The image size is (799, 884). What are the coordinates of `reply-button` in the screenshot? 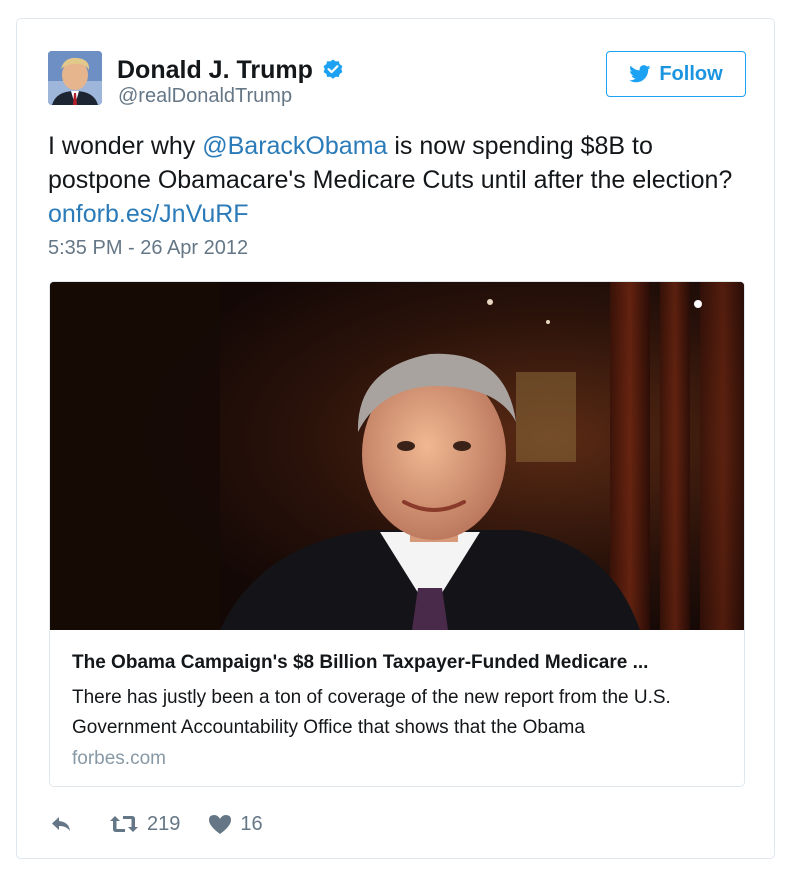 It's located at (65, 824).